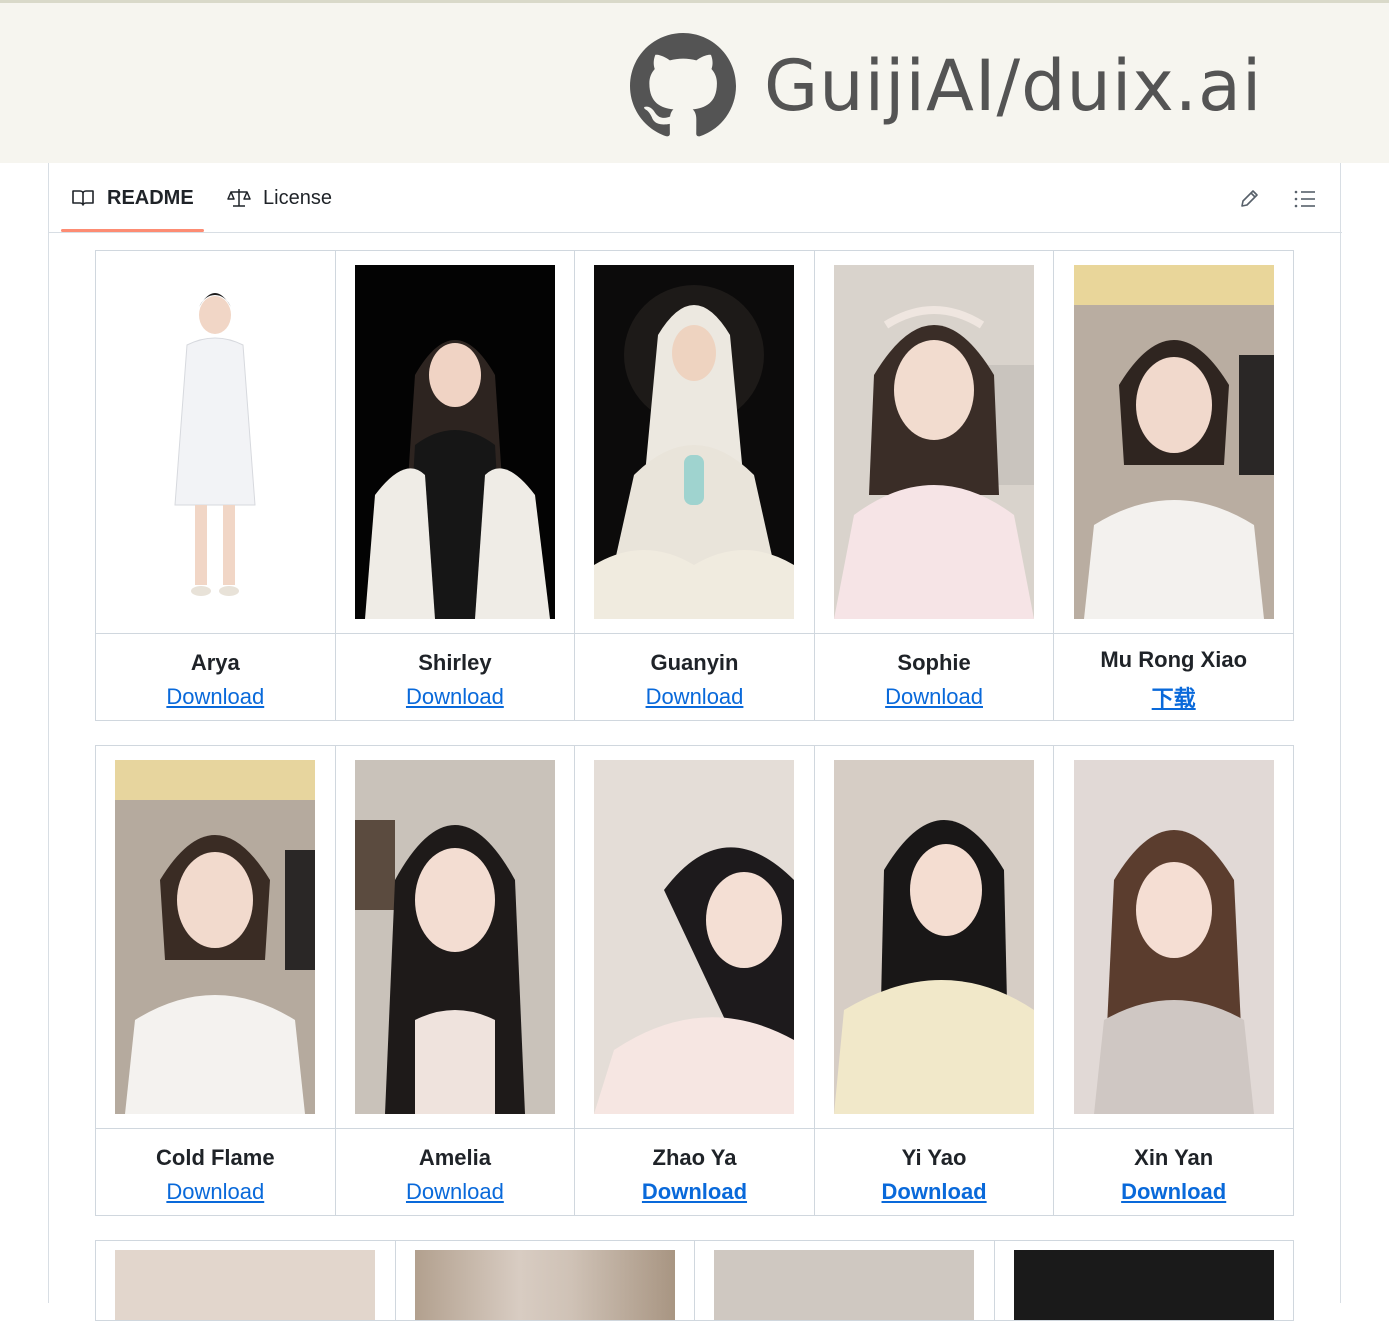 This screenshot has width=1389, height=1321. Describe the element at coordinates (694, 662) in the screenshot. I see `avatar-name: Guanyin` at that location.